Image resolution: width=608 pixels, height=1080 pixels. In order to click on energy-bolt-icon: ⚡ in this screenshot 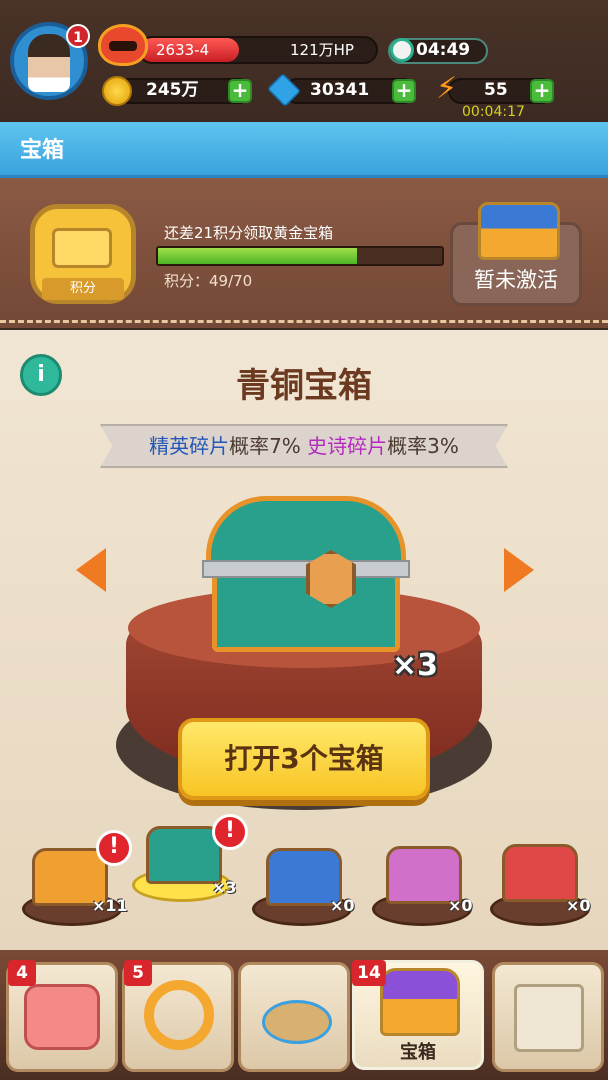, I will do `click(447, 88)`.